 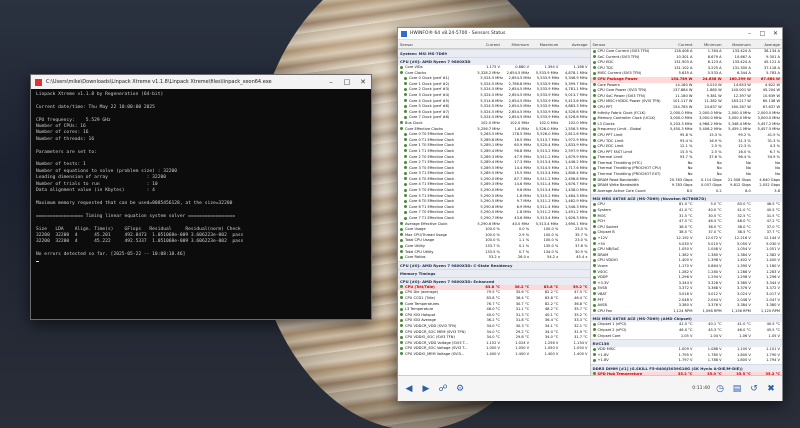 I want to click on sensor-row: Core Ratios 53.2 x 26.0 x 54.2 x 45.4 x, so click(x=494, y=258).